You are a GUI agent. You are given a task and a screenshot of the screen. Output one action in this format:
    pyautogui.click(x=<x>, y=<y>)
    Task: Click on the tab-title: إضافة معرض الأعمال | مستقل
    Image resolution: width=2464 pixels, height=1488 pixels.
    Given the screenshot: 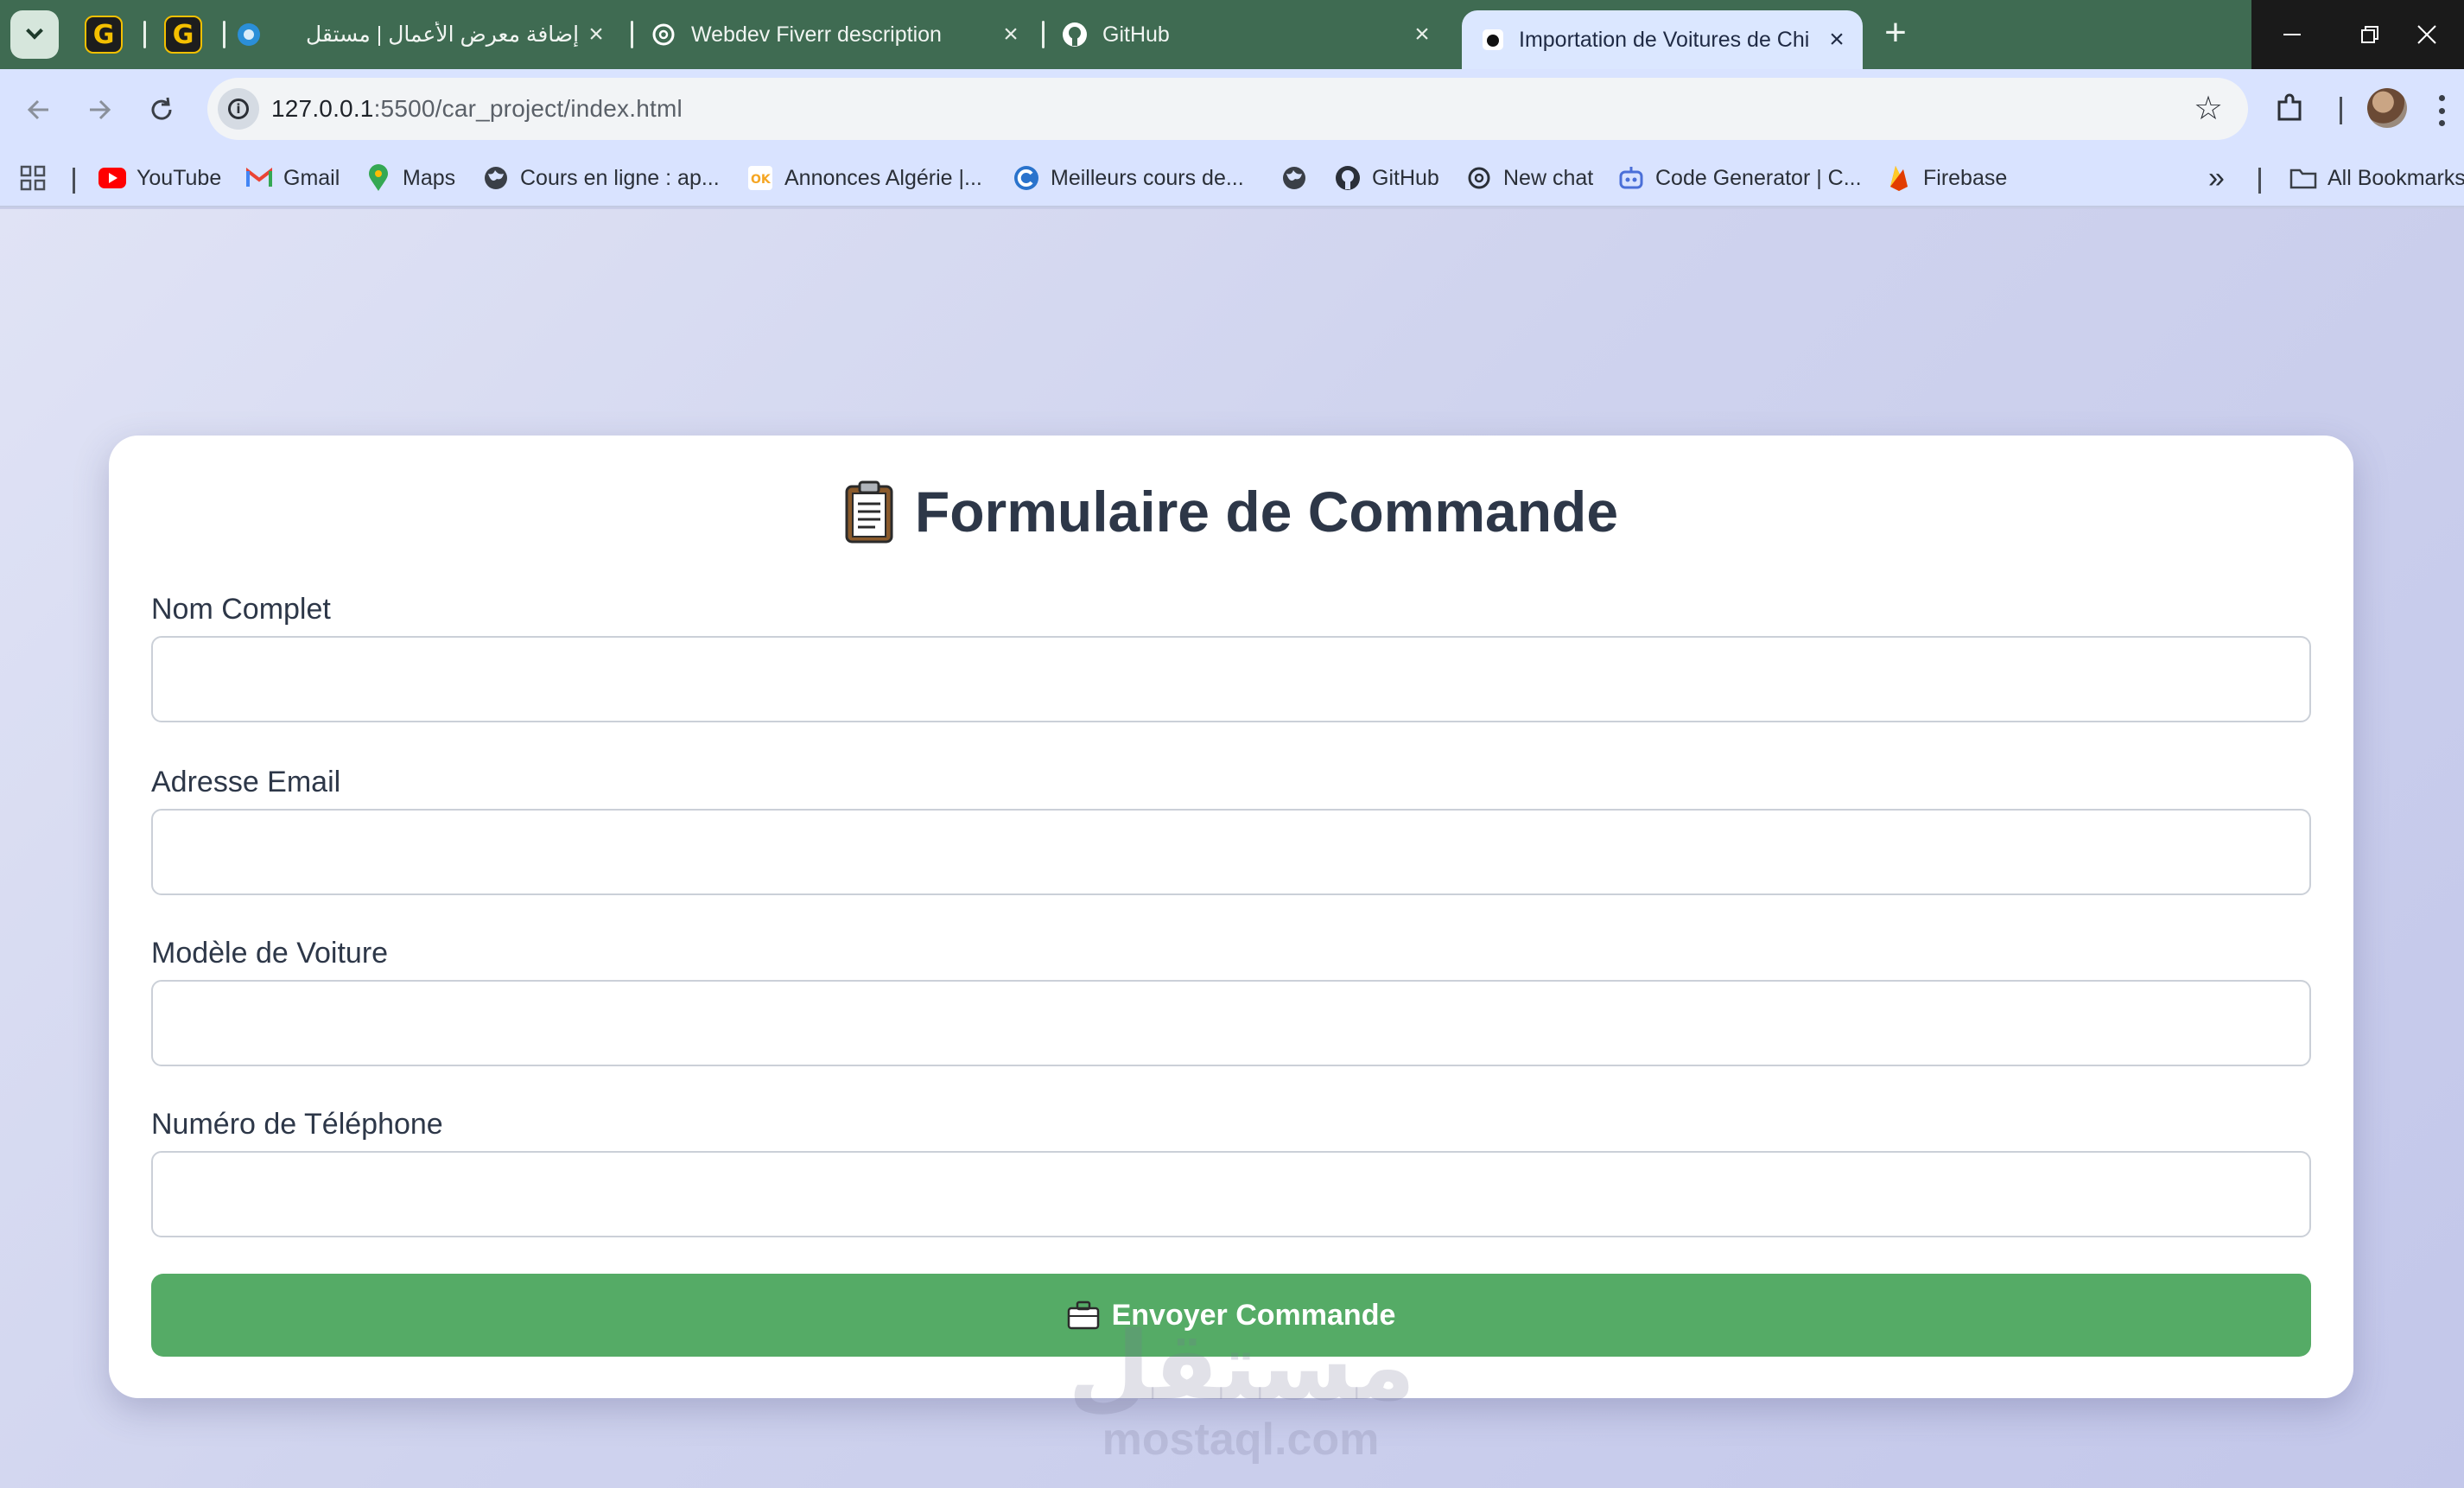 What is the action you would take?
    pyautogui.click(x=443, y=34)
    